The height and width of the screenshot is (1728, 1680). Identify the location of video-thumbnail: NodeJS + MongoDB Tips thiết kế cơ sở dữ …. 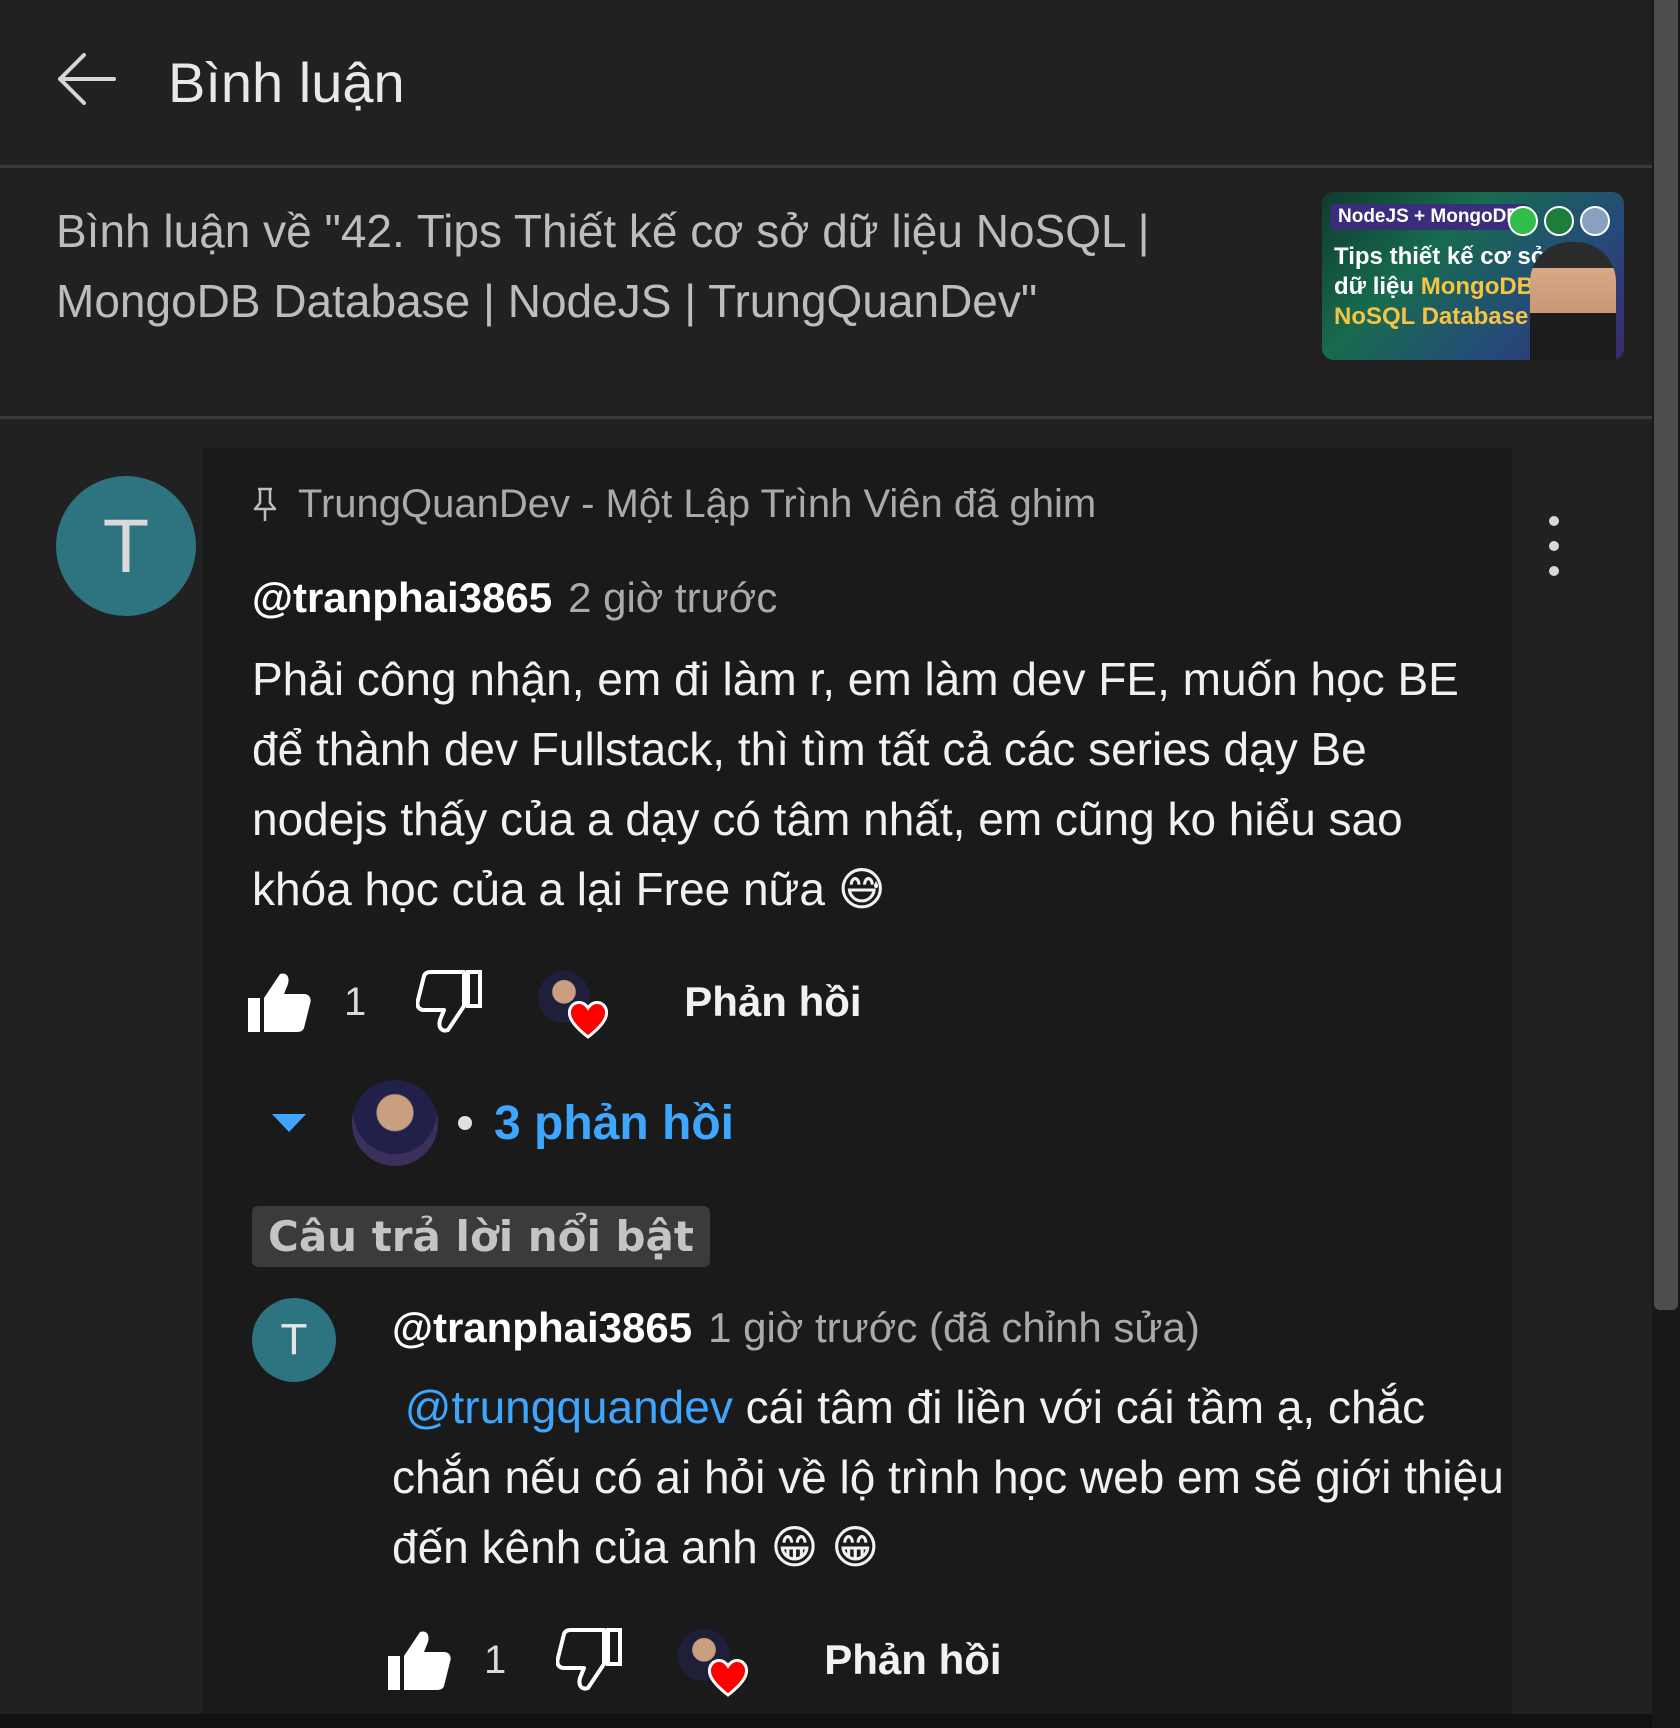
(1473, 276).